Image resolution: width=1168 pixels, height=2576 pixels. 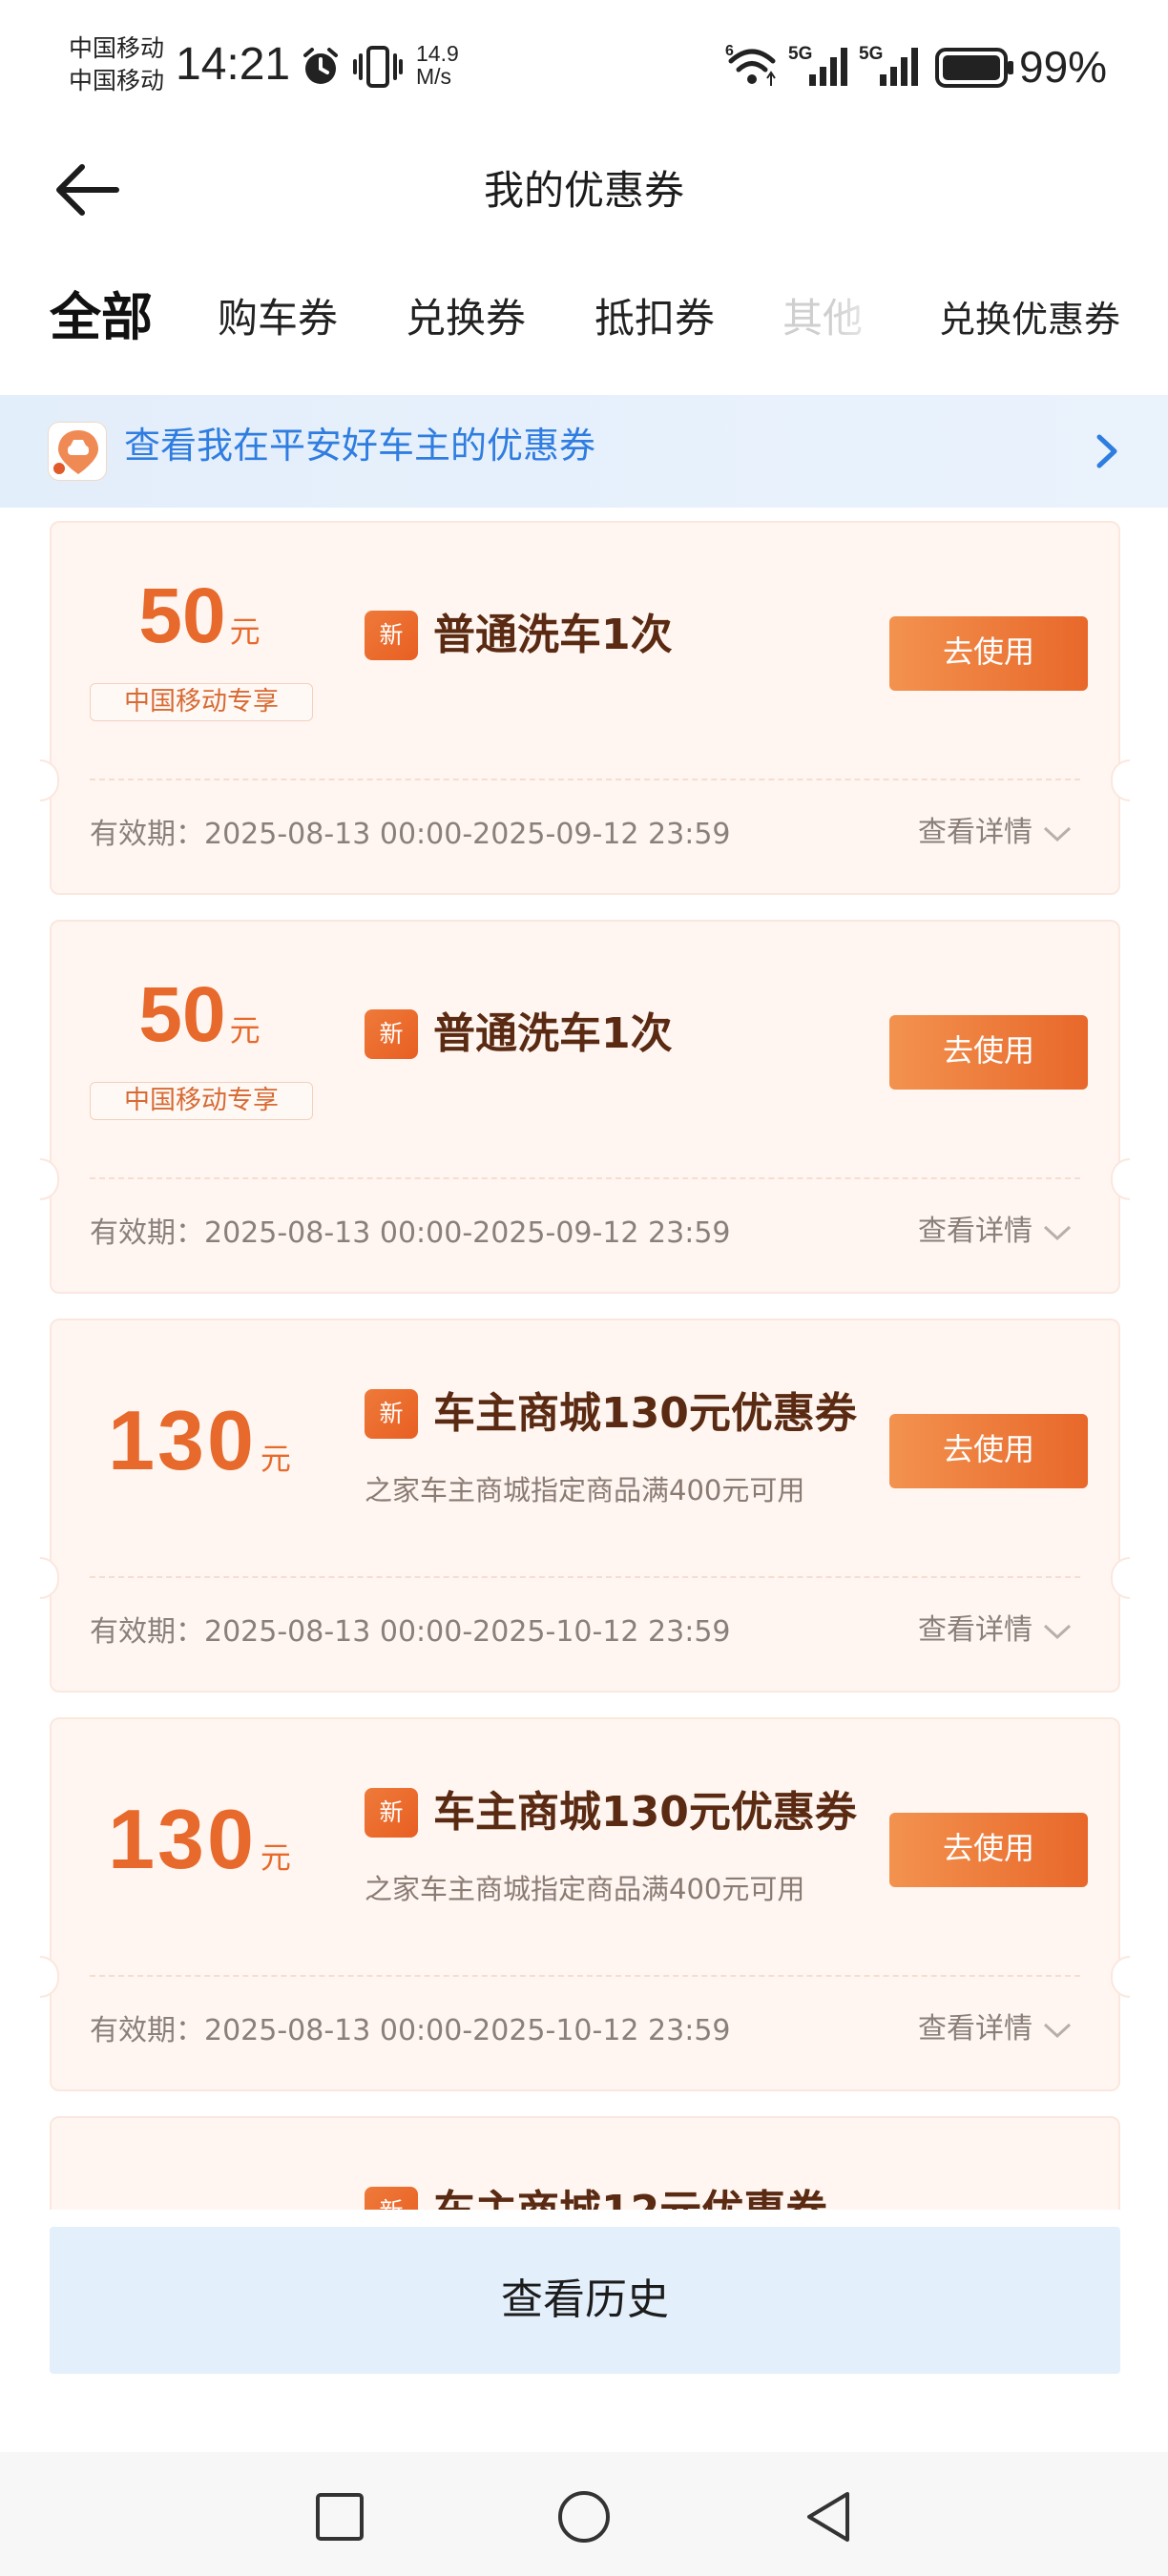 I want to click on clock: 14:21, so click(x=233, y=64).